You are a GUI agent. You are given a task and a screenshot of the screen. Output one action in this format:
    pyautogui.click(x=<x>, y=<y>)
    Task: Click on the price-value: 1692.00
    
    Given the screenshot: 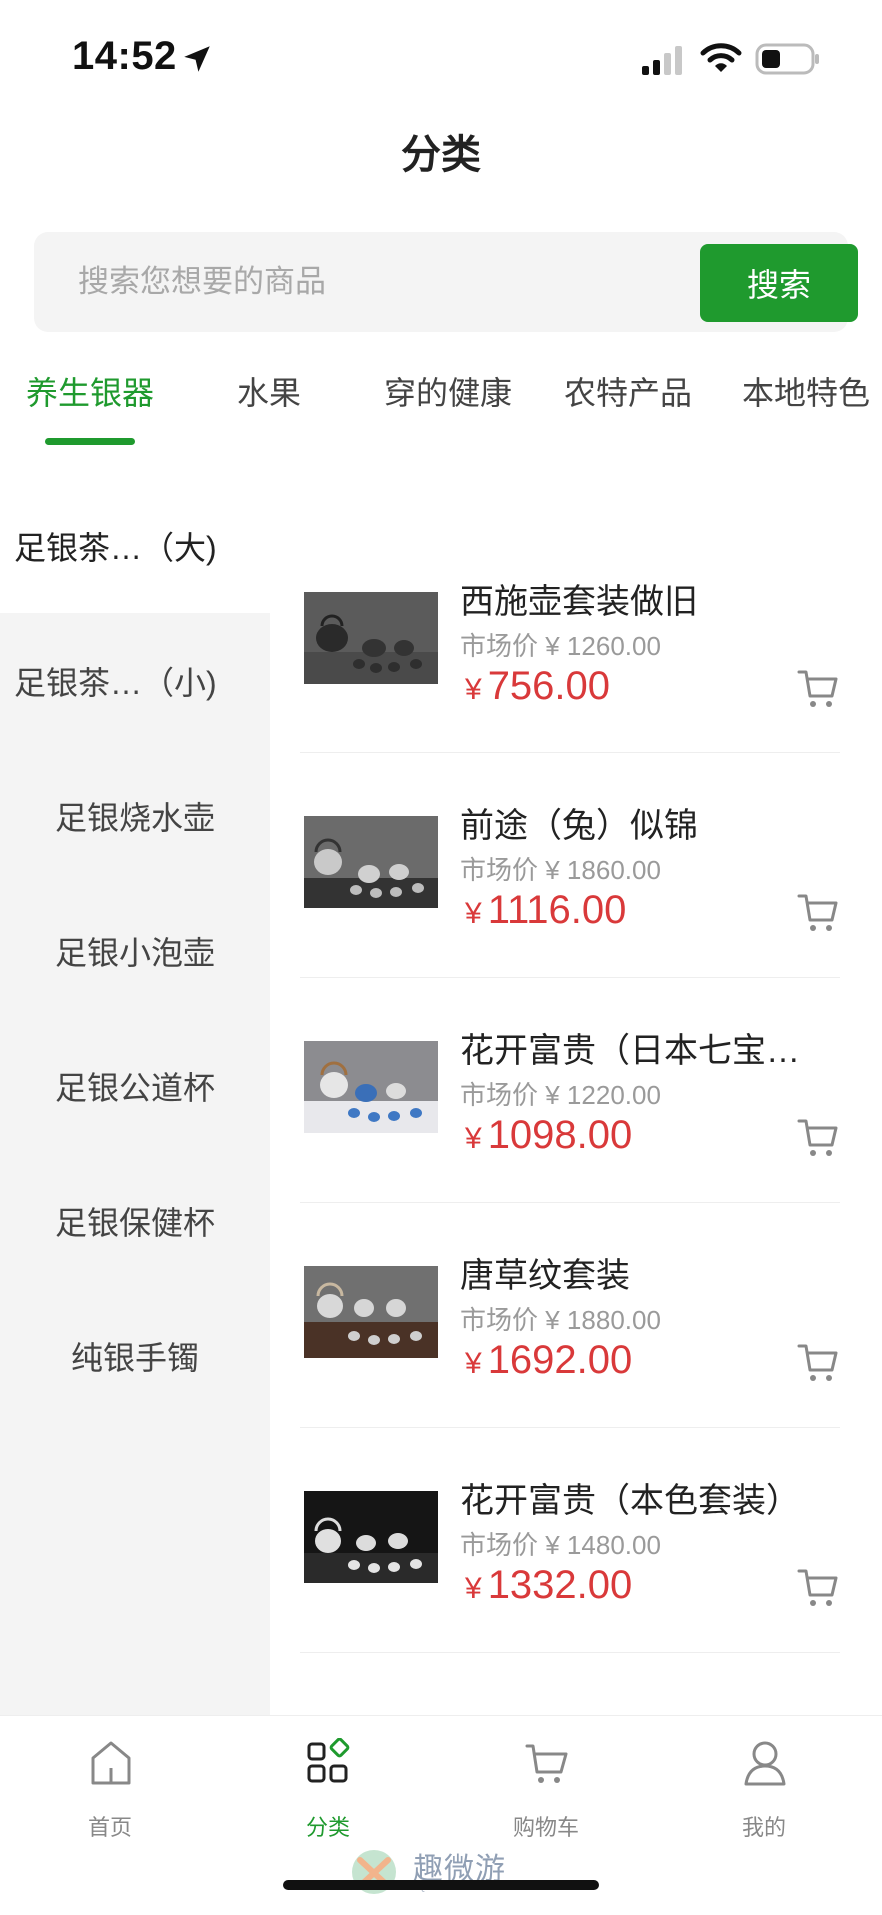 What is the action you would take?
    pyautogui.click(x=560, y=1360)
    